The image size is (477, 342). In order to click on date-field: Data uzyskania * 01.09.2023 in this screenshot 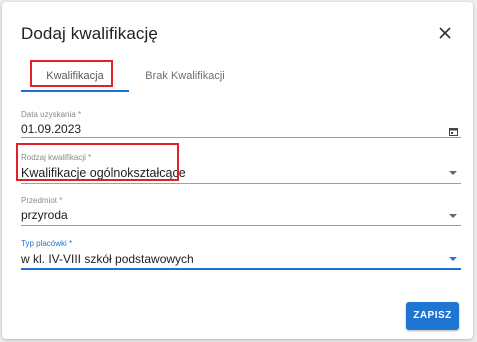, I will do `click(241, 124)`.